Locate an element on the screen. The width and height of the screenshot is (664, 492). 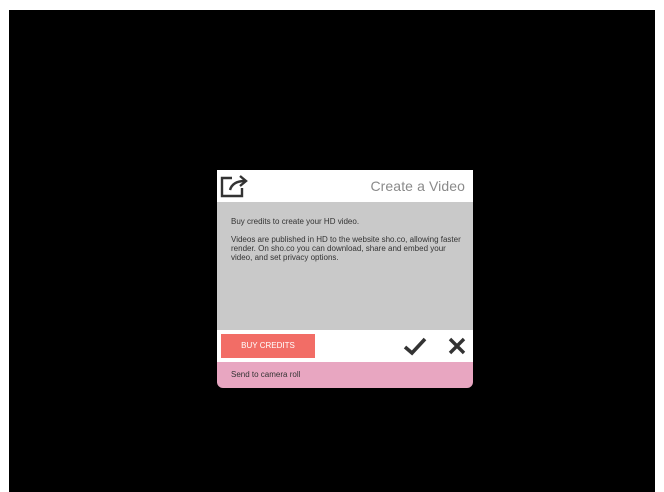
credits-message: Buy credits to create your HD video. is located at coordinates (295, 221).